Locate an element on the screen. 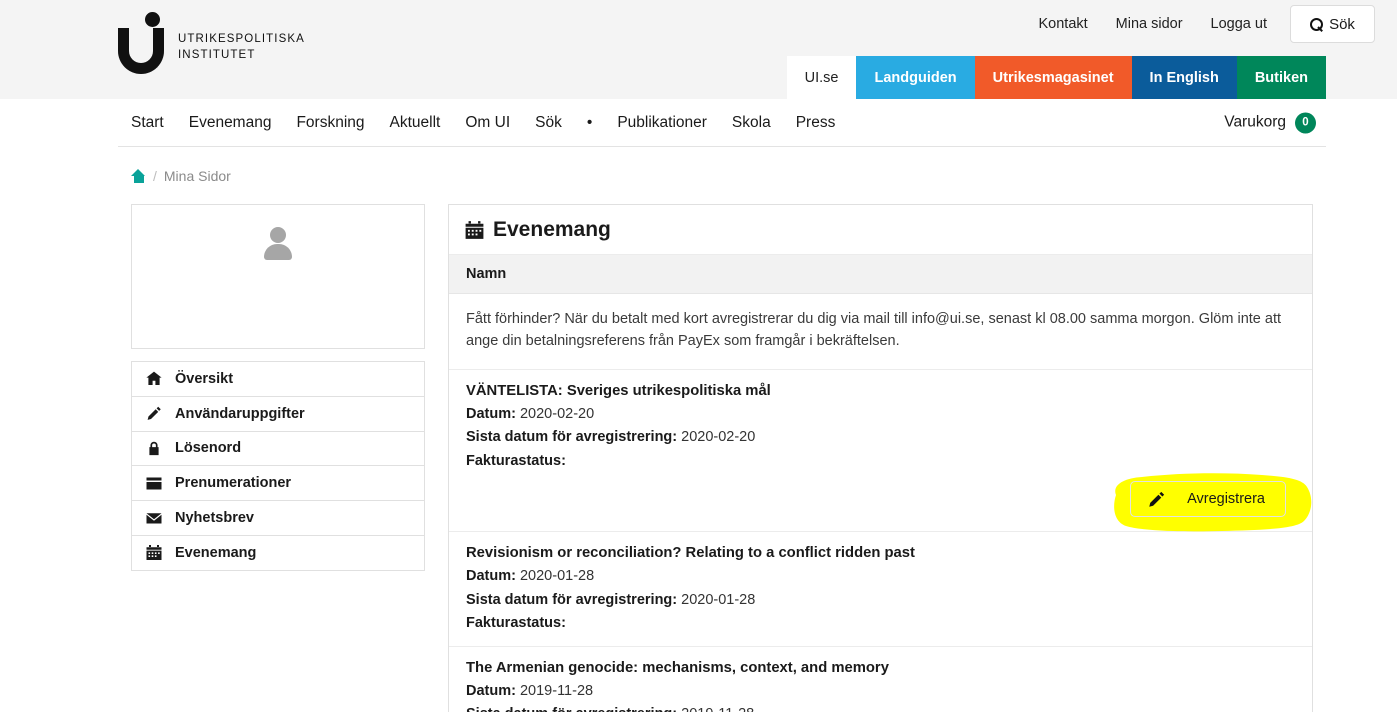 This screenshot has width=1397, height=712. sidebar-item-anvandaruppgifter: Användaruppgifter is located at coordinates (278, 414).